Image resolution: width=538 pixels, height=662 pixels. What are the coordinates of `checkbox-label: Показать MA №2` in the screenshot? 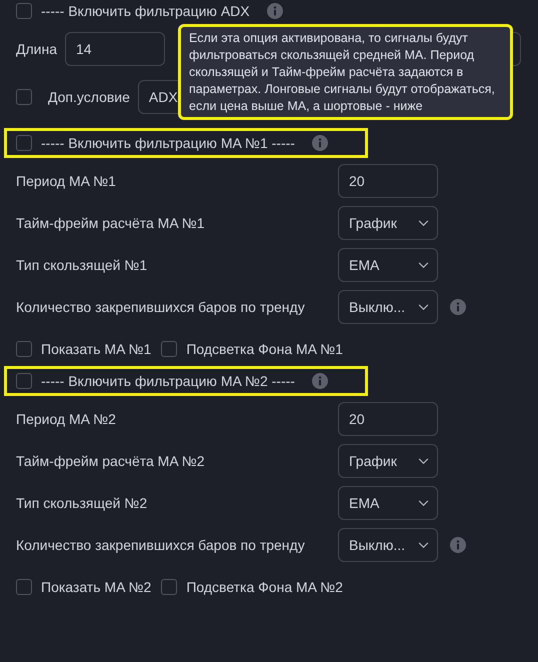 It's located at (96, 587).